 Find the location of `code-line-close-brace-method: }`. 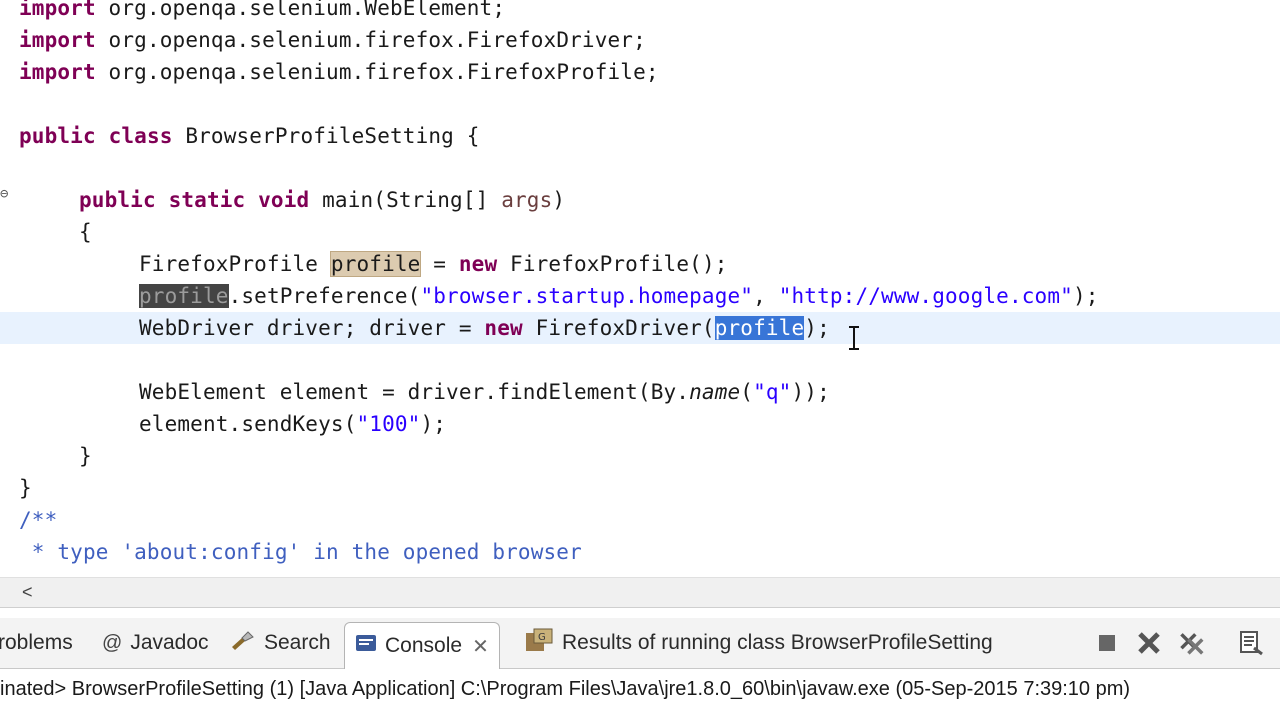

code-line-close-brace-method: } is located at coordinates (85, 456).